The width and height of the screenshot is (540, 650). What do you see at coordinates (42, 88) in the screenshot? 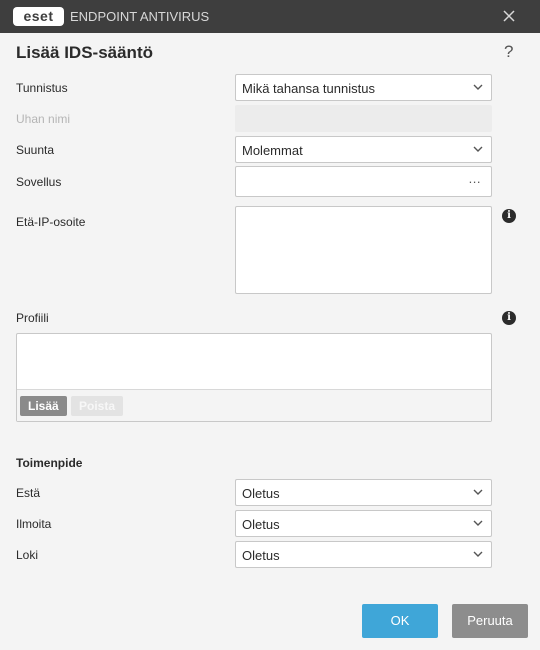
I see `detection-label: Tunnistus` at bounding box center [42, 88].